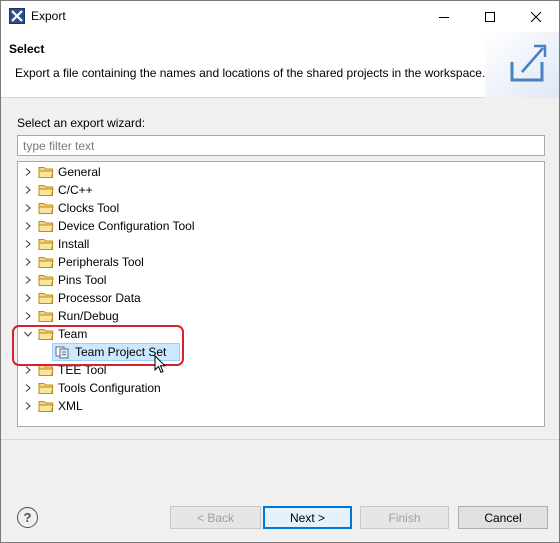 This screenshot has height=543, width=560. What do you see at coordinates (48, 16) in the screenshot?
I see `window-title: Export` at bounding box center [48, 16].